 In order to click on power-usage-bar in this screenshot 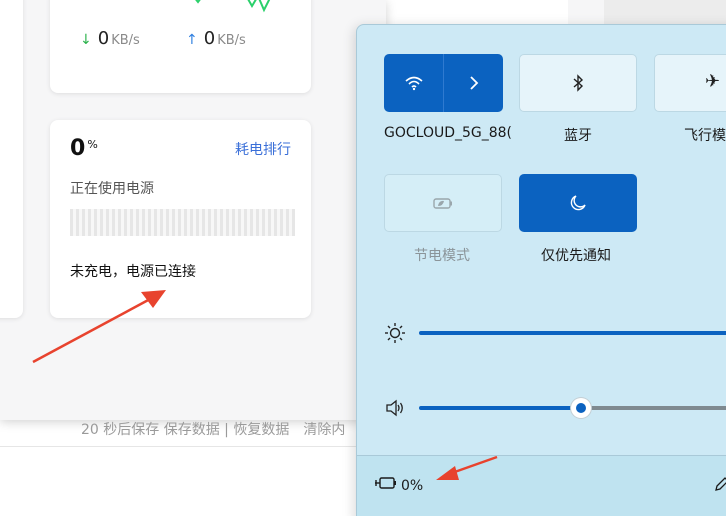, I will do `click(182, 222)`.